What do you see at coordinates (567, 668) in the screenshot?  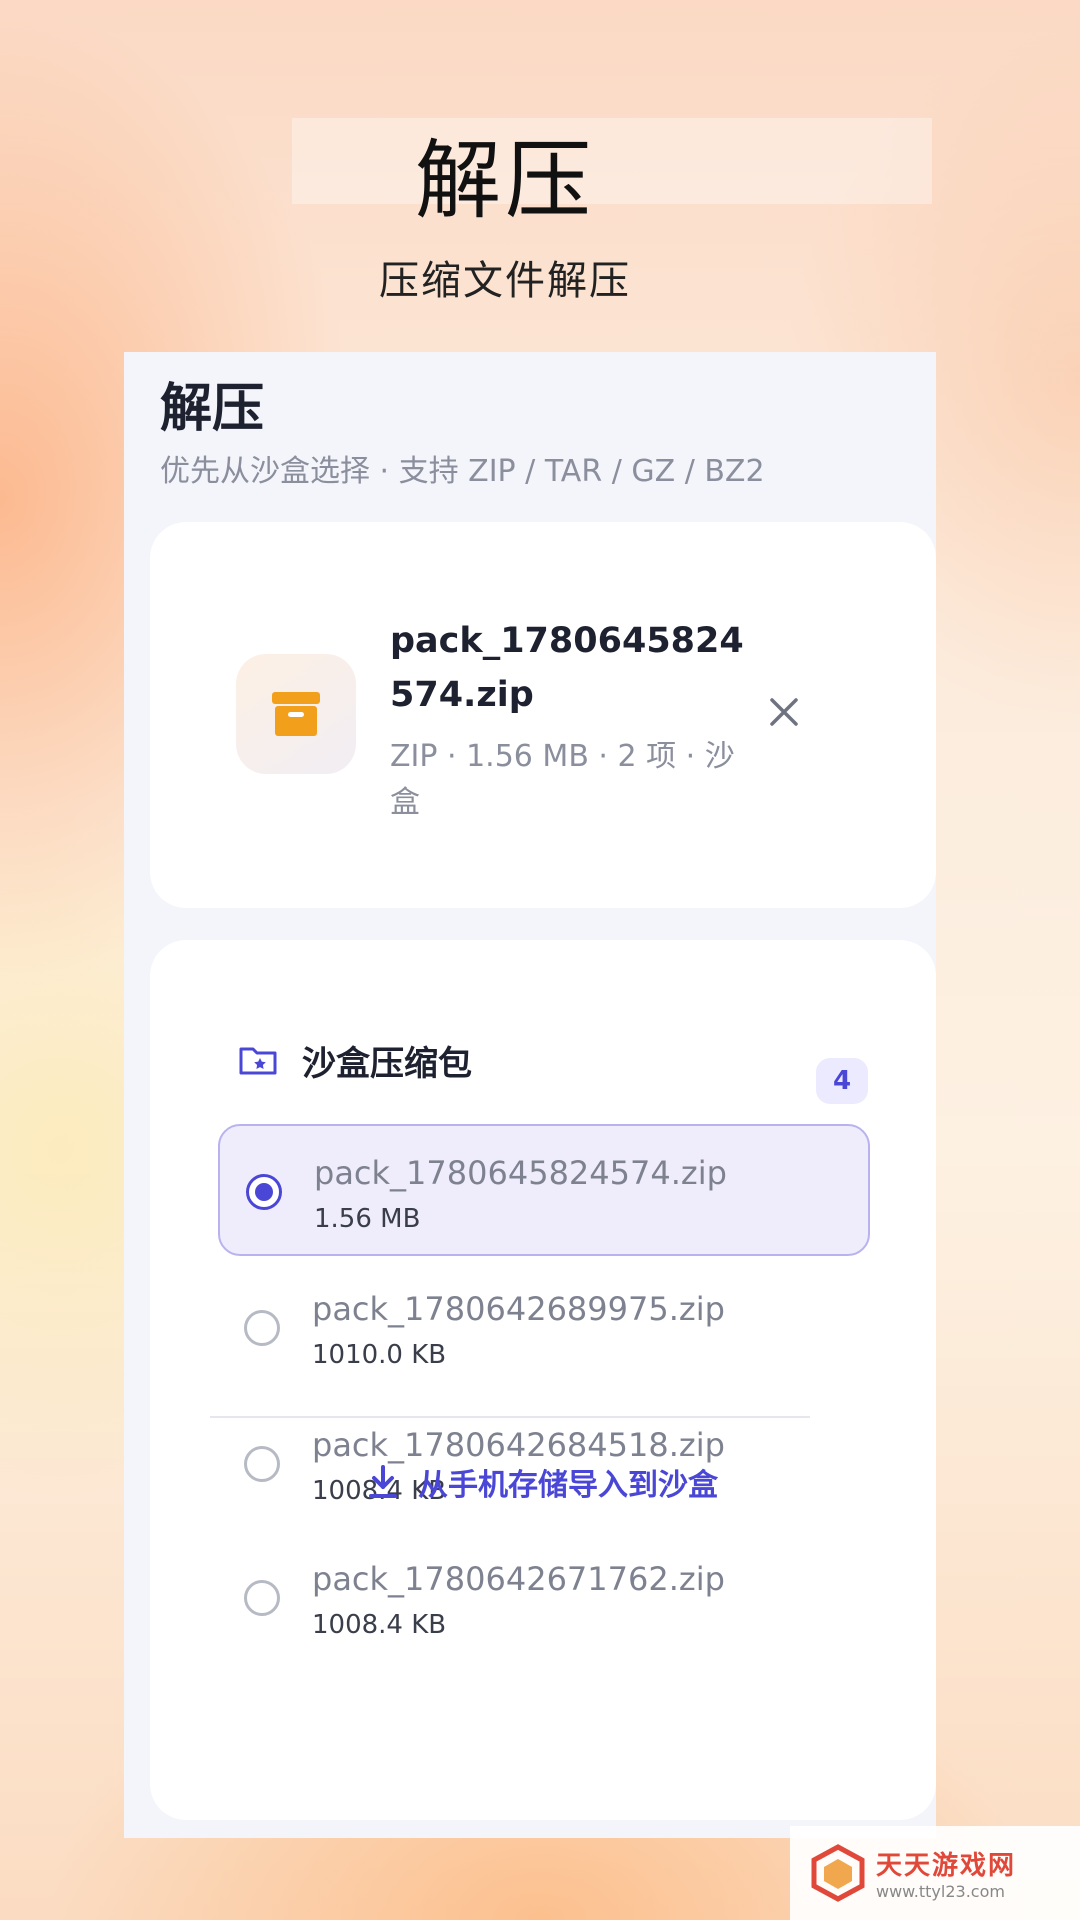 I see `selected-file-name: pack_1780645824574.zip` at bounding box center [567, 668].